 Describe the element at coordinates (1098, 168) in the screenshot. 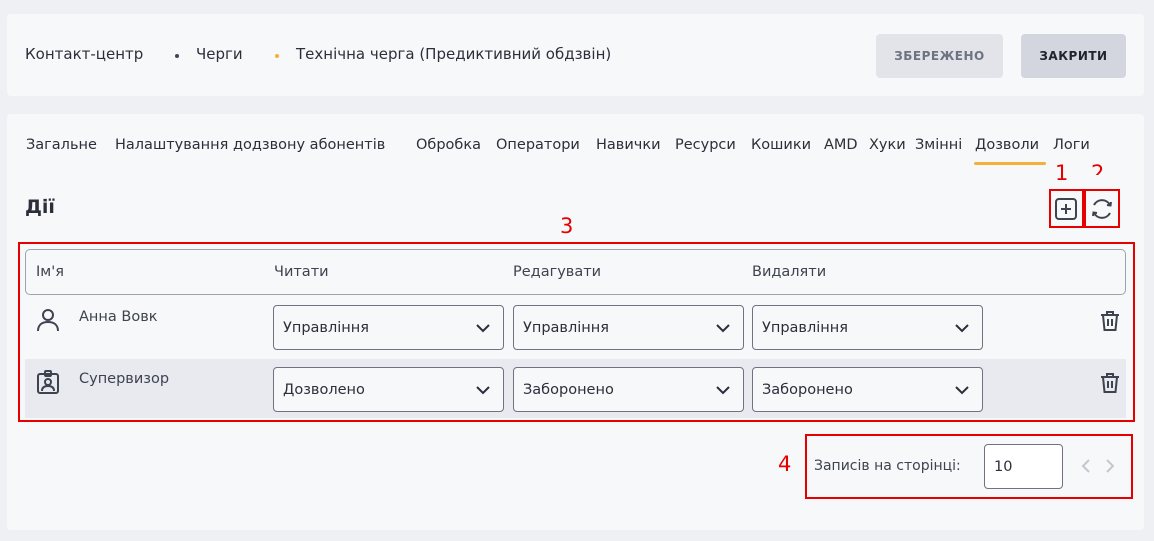

I see `annotation-label-2: 2` at that location.